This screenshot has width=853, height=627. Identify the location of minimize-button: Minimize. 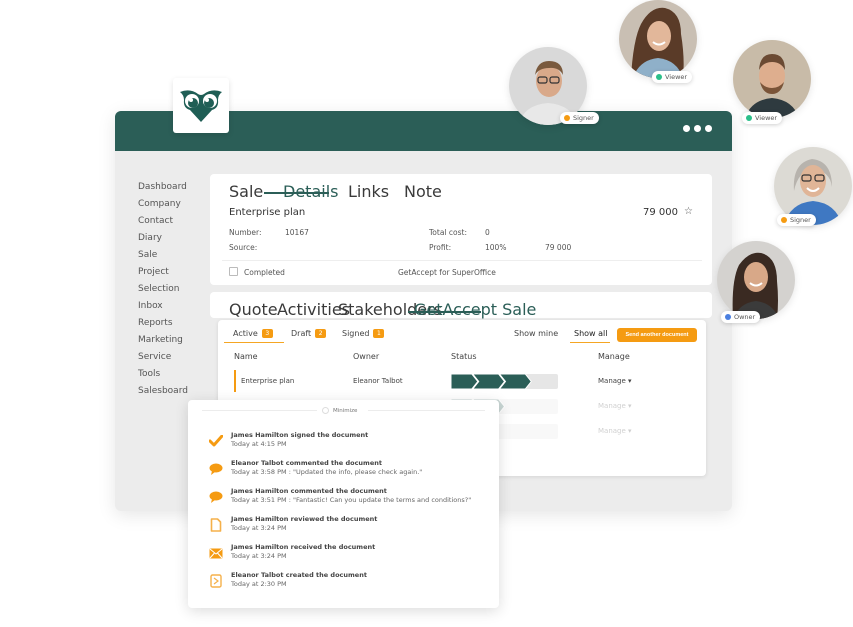
(339, 410).